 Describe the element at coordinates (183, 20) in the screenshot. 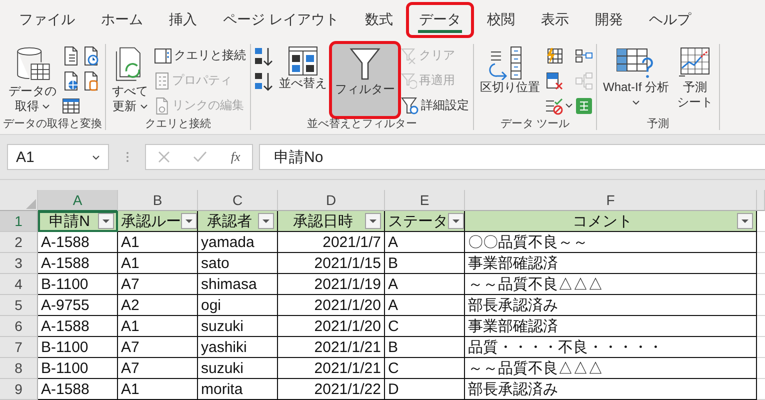

I see `ribbon-tab: 挿入` at that location.